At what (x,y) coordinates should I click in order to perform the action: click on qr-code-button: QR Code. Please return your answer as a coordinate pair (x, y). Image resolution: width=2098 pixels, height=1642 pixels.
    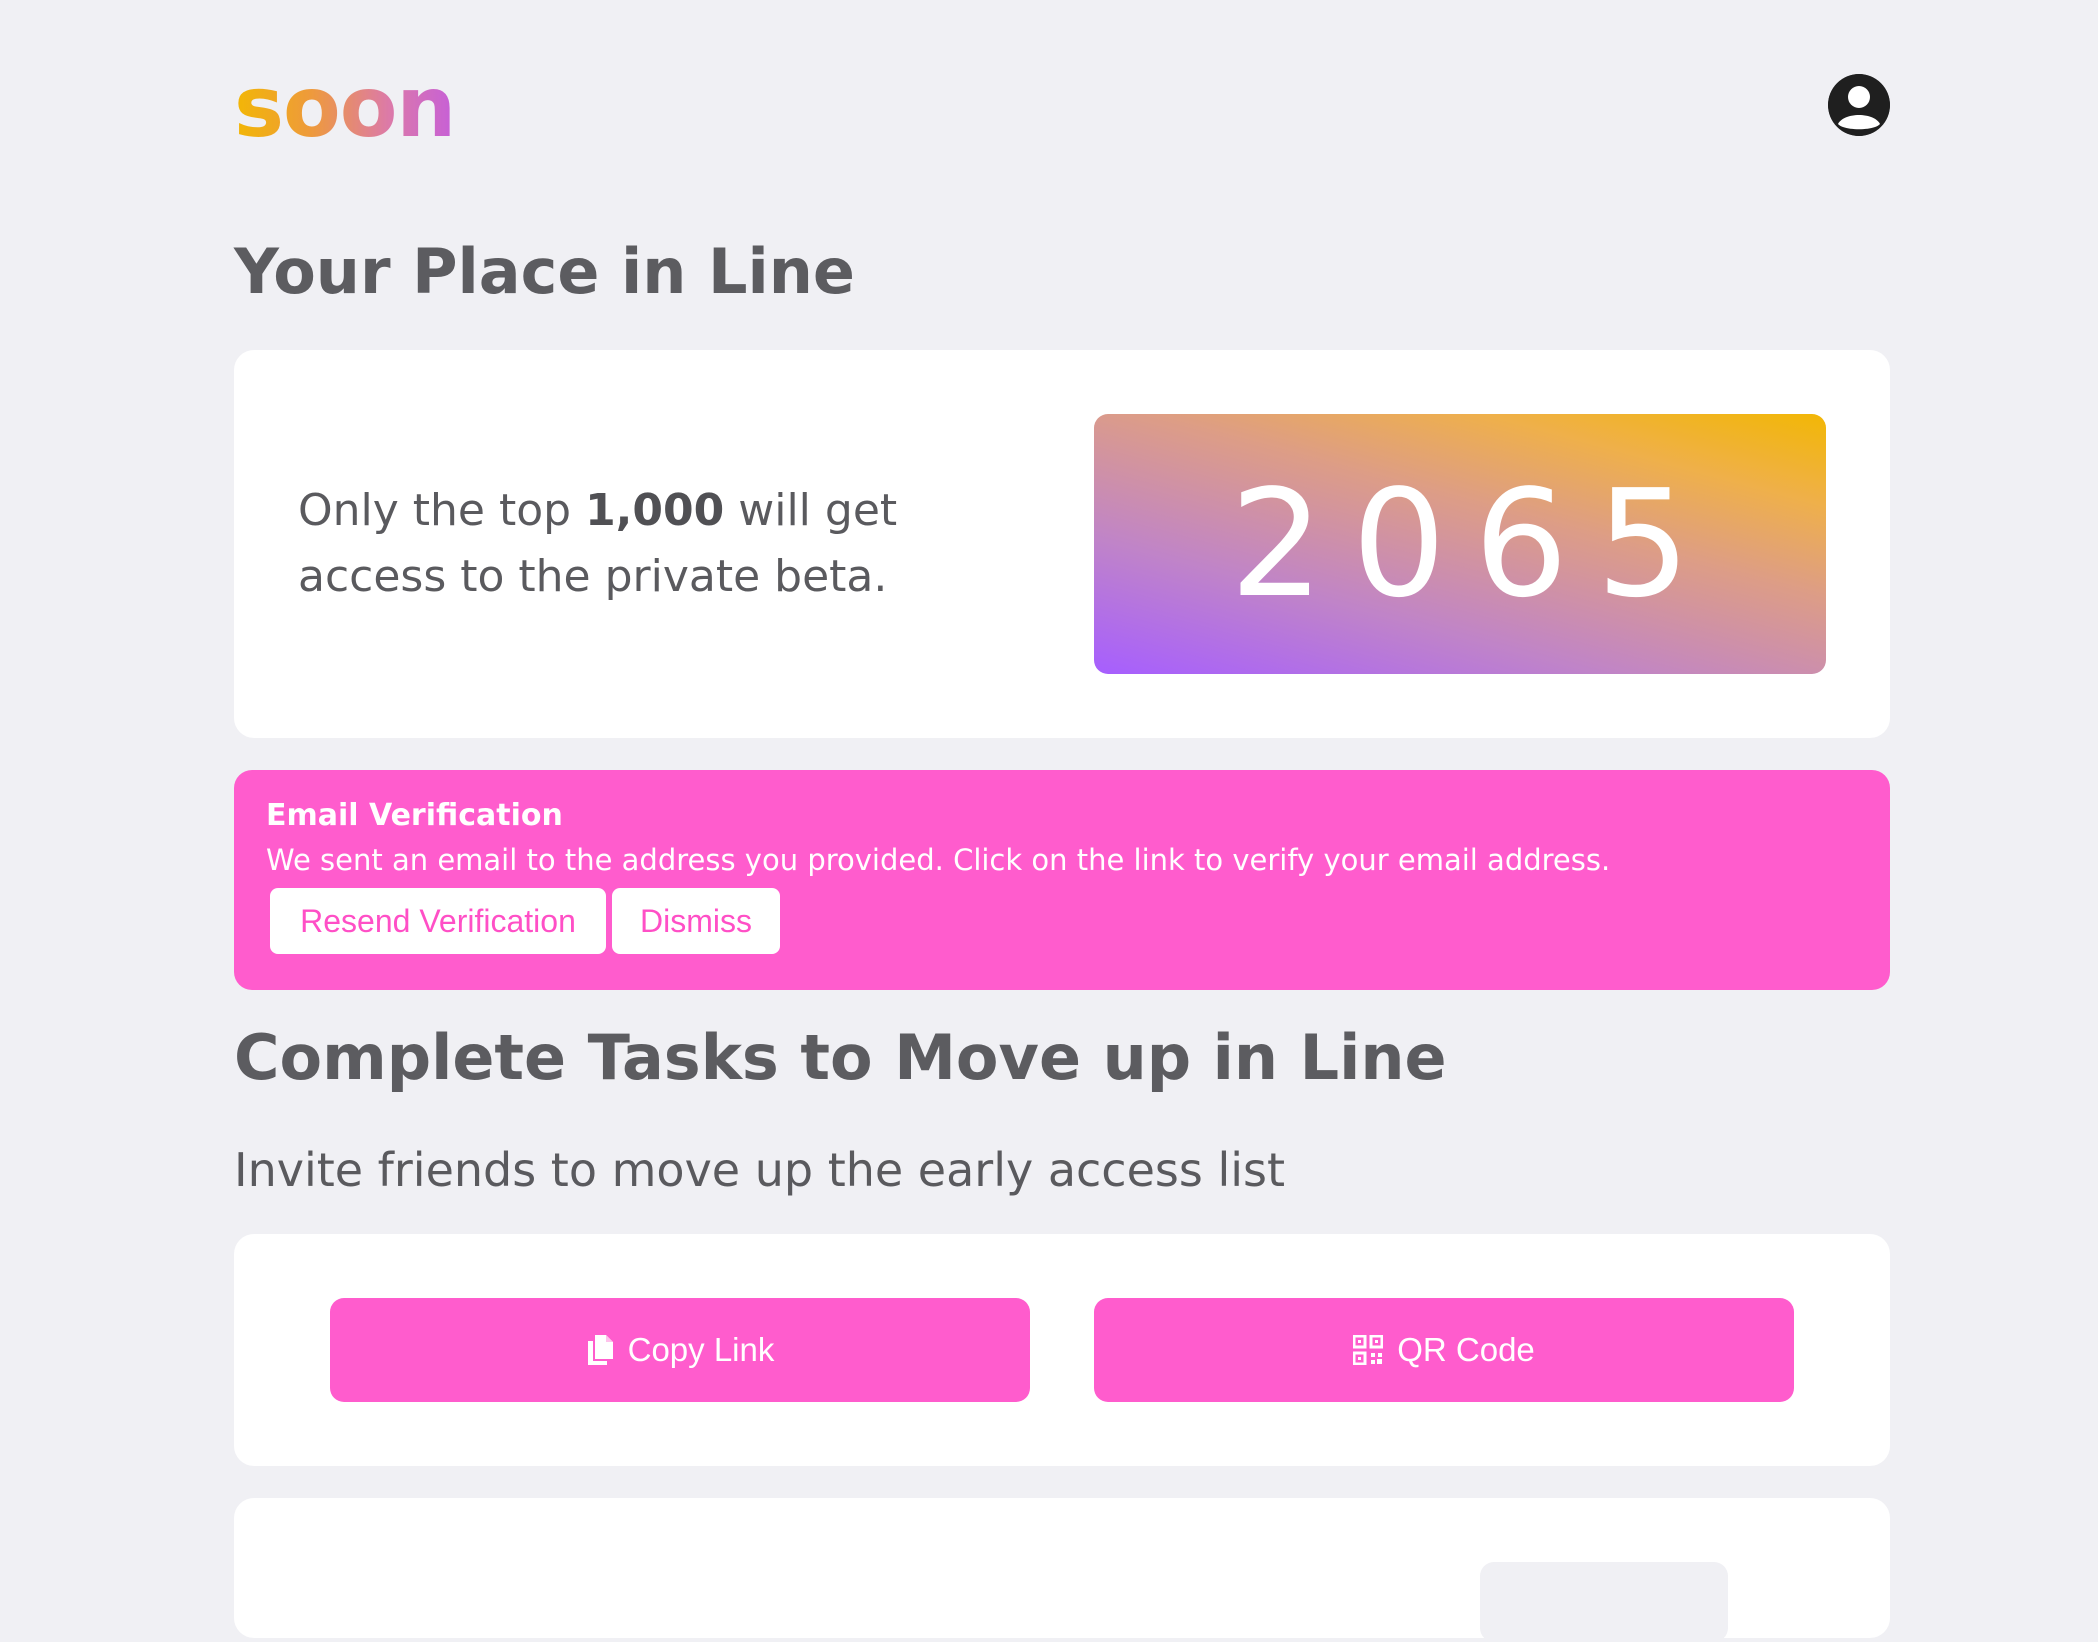
    Looking at the image, I should click on (1444, 1350).